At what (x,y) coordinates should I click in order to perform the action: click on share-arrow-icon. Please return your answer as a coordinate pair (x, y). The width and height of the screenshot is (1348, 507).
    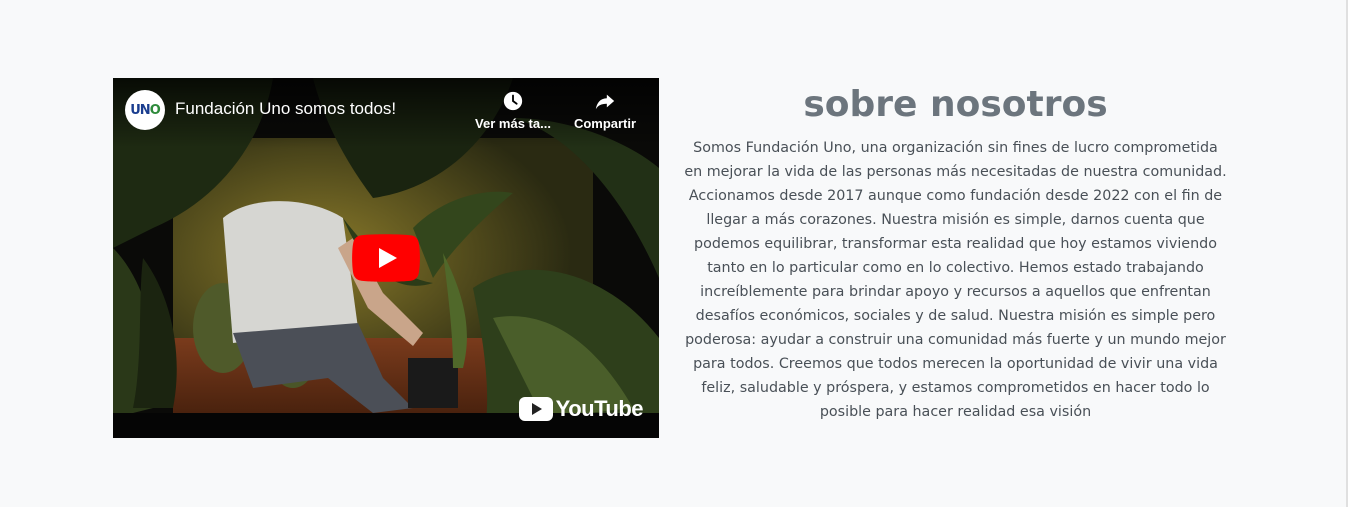
    Looking at the image, I should click on (605, 102).